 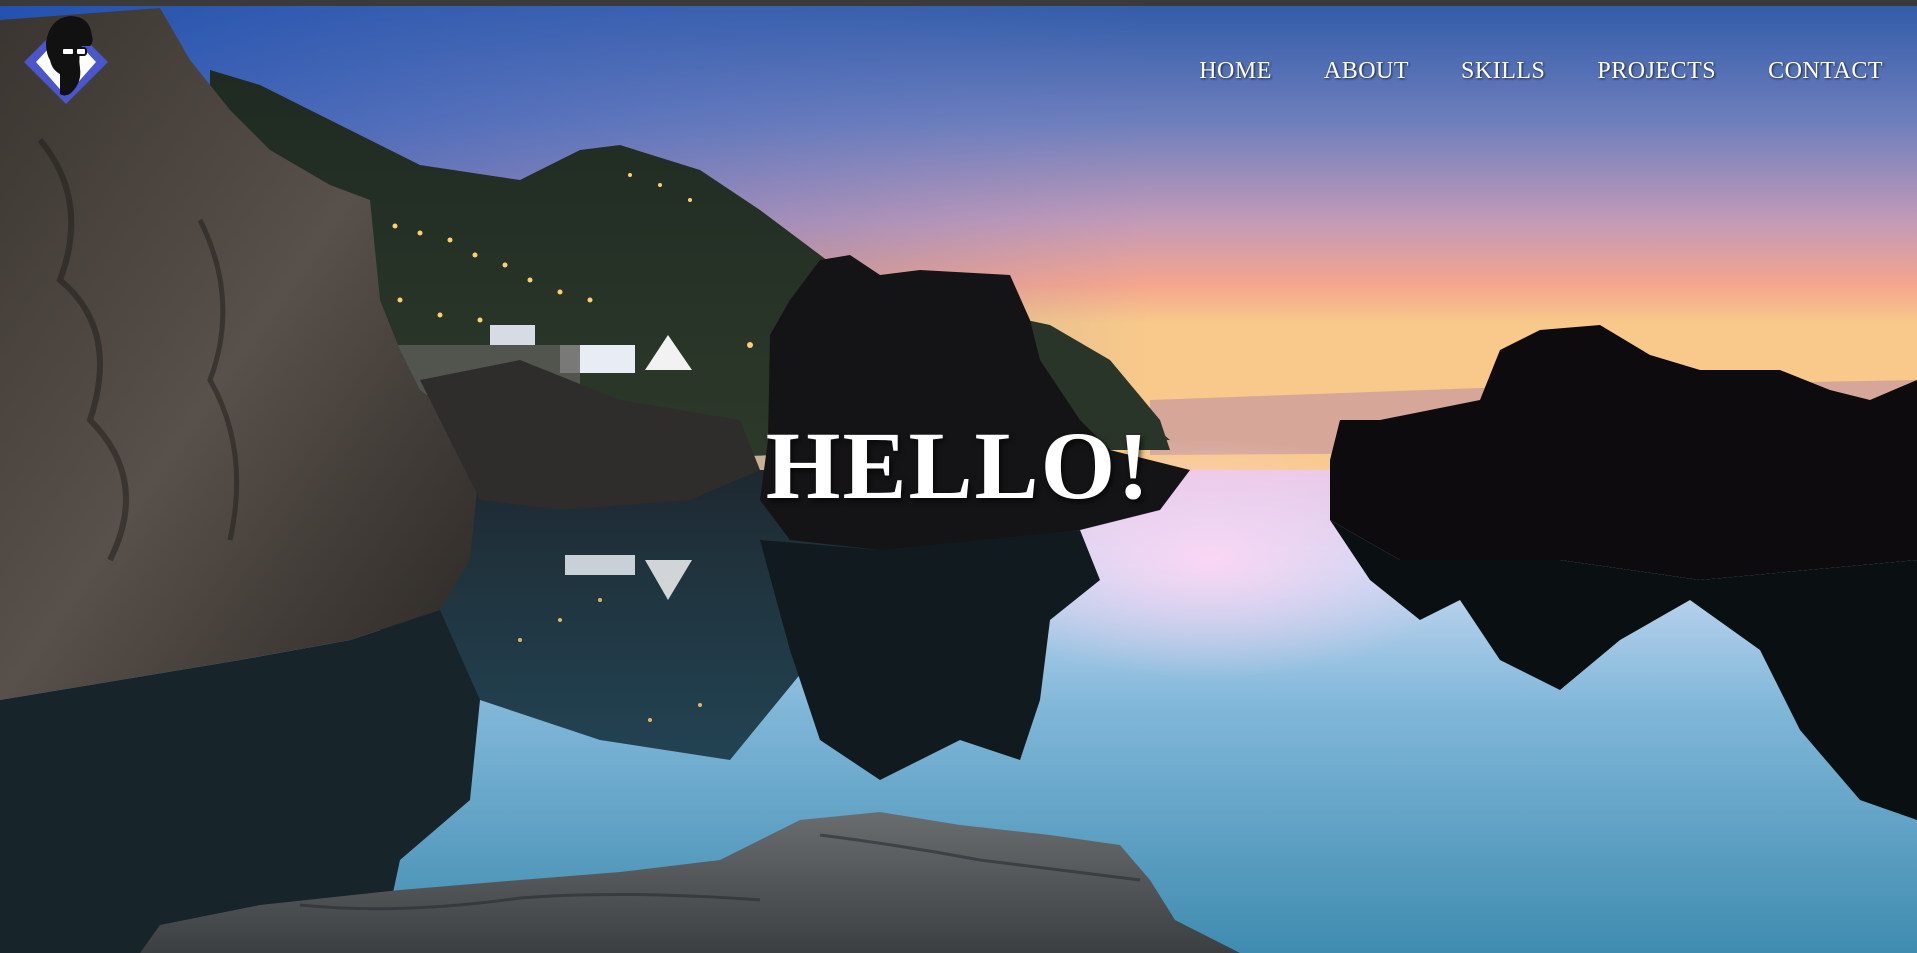 I want to click on hero-heading: HELLO!, so click(x=958, y=465).